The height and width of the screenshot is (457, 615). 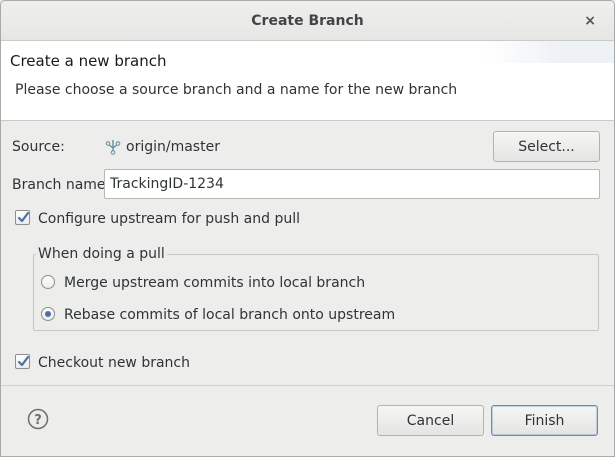 I want to click on configure-upstream-checkbox, so click(x=22, y=217).